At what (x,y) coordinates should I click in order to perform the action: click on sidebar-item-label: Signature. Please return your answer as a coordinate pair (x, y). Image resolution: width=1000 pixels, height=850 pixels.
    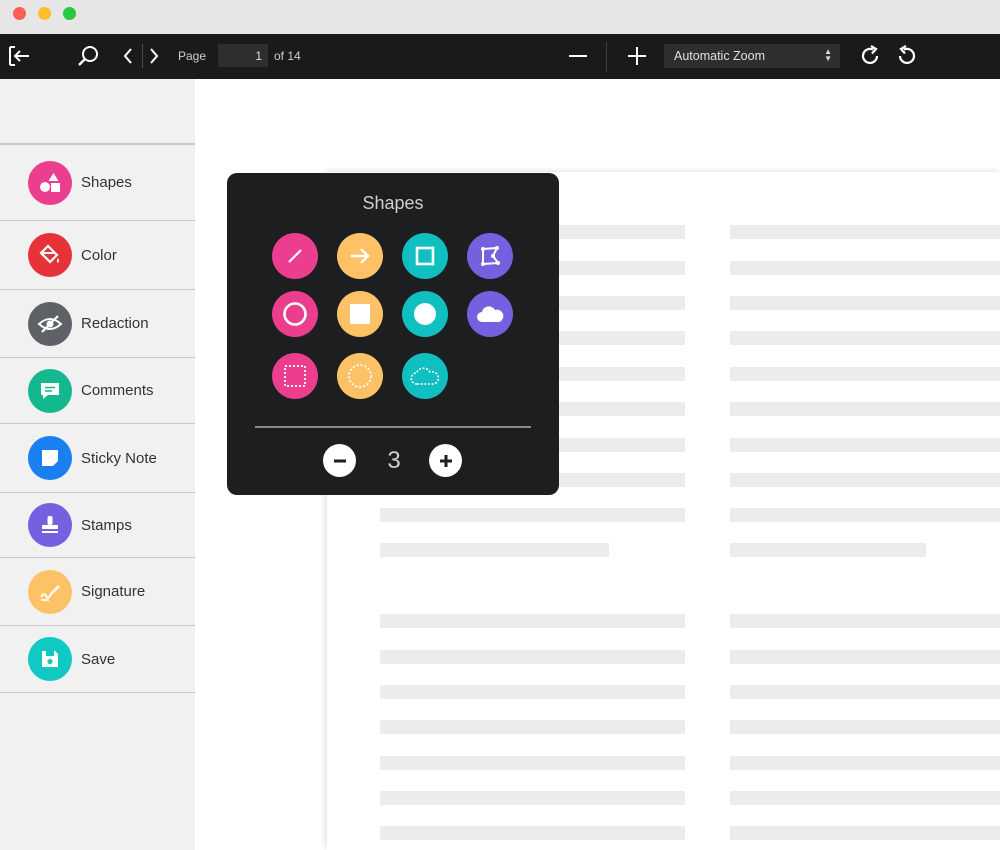
    Looking at the image, I should click on (113, 591).